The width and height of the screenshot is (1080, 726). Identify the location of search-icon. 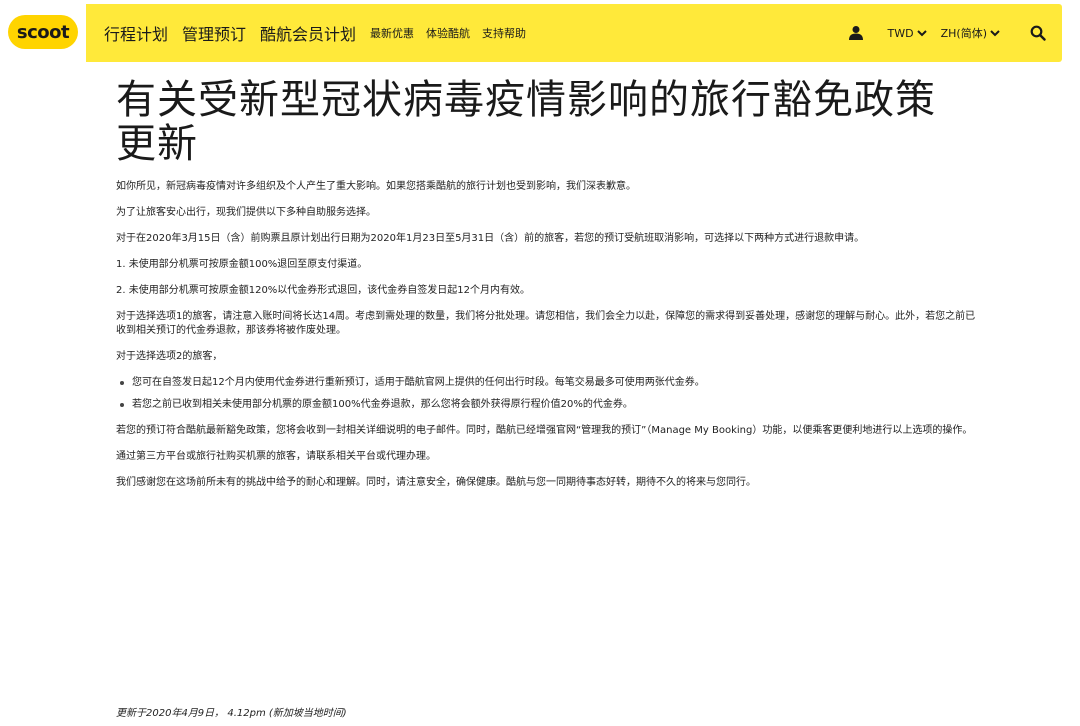
(1038, 33).